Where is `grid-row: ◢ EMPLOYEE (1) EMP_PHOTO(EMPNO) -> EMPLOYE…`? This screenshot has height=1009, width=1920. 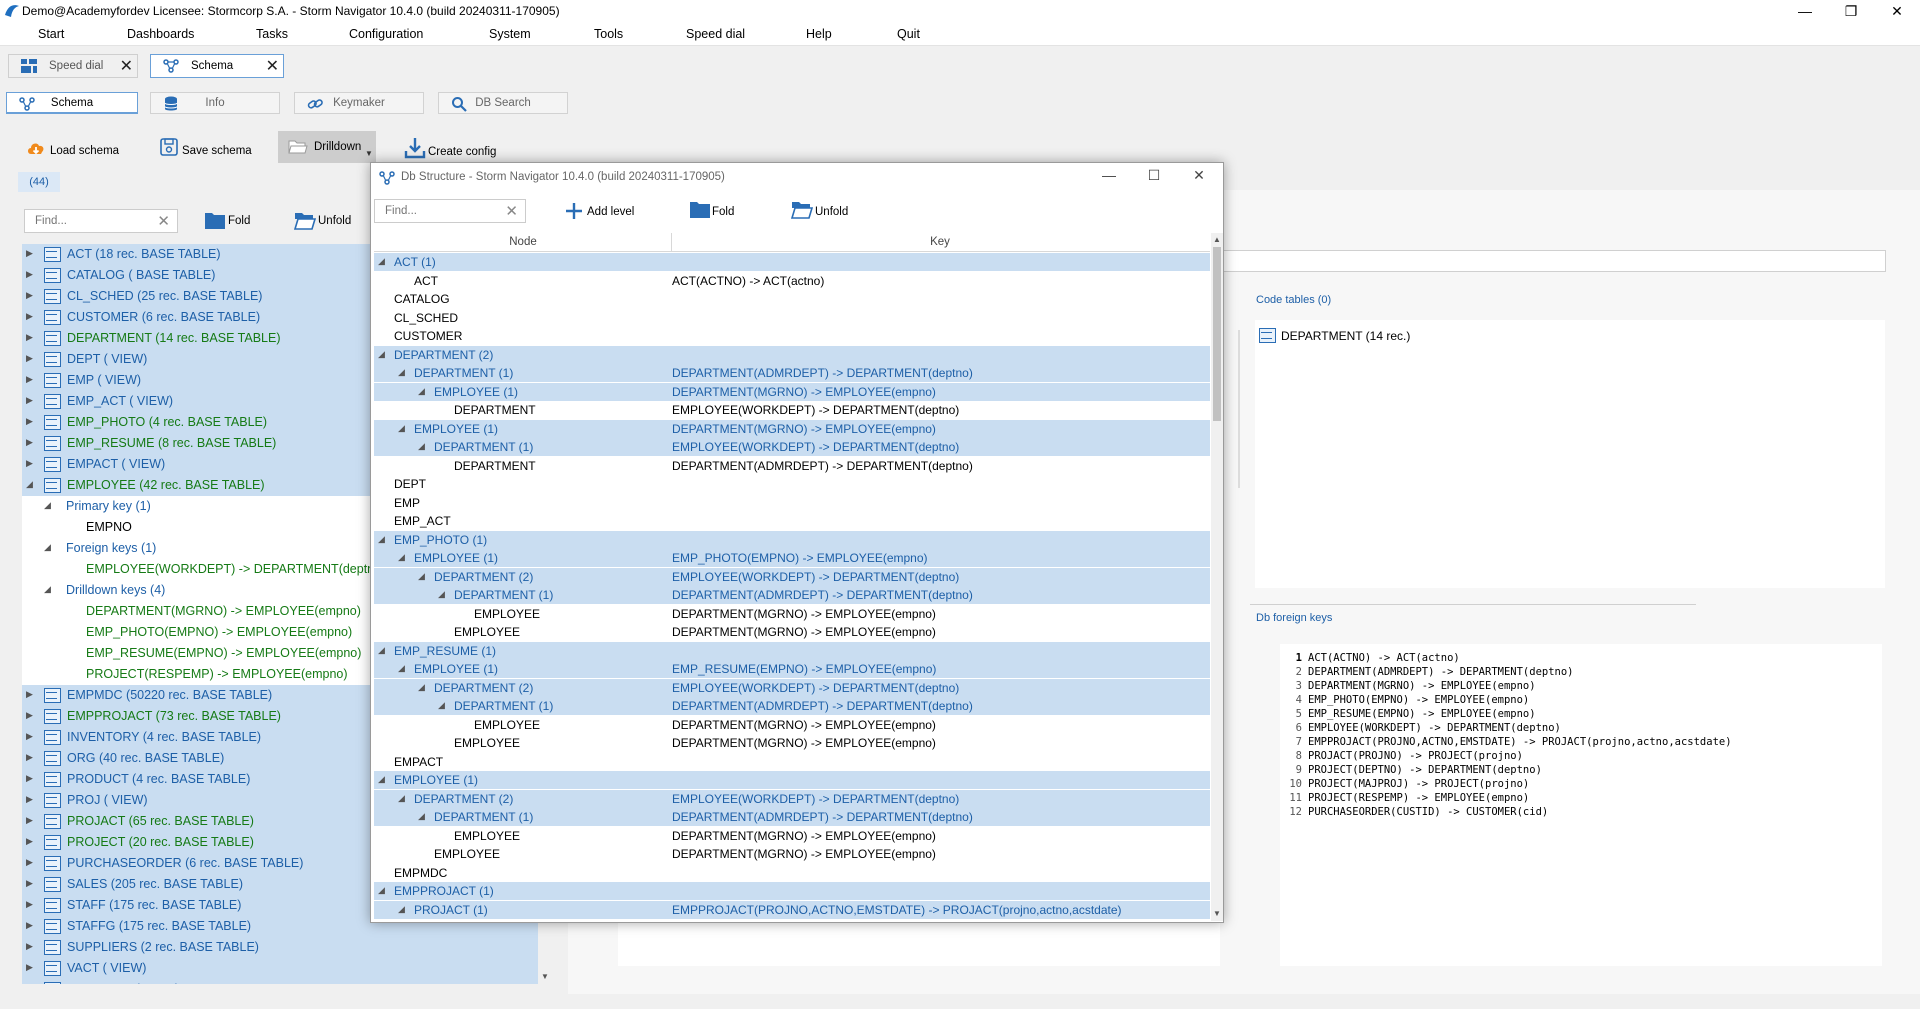
grid-row: ◢ EMPLOYEE (1) EMP_PHOTO(EMPNO) -> EMPLOYE… is located at coordinates (792, 558).